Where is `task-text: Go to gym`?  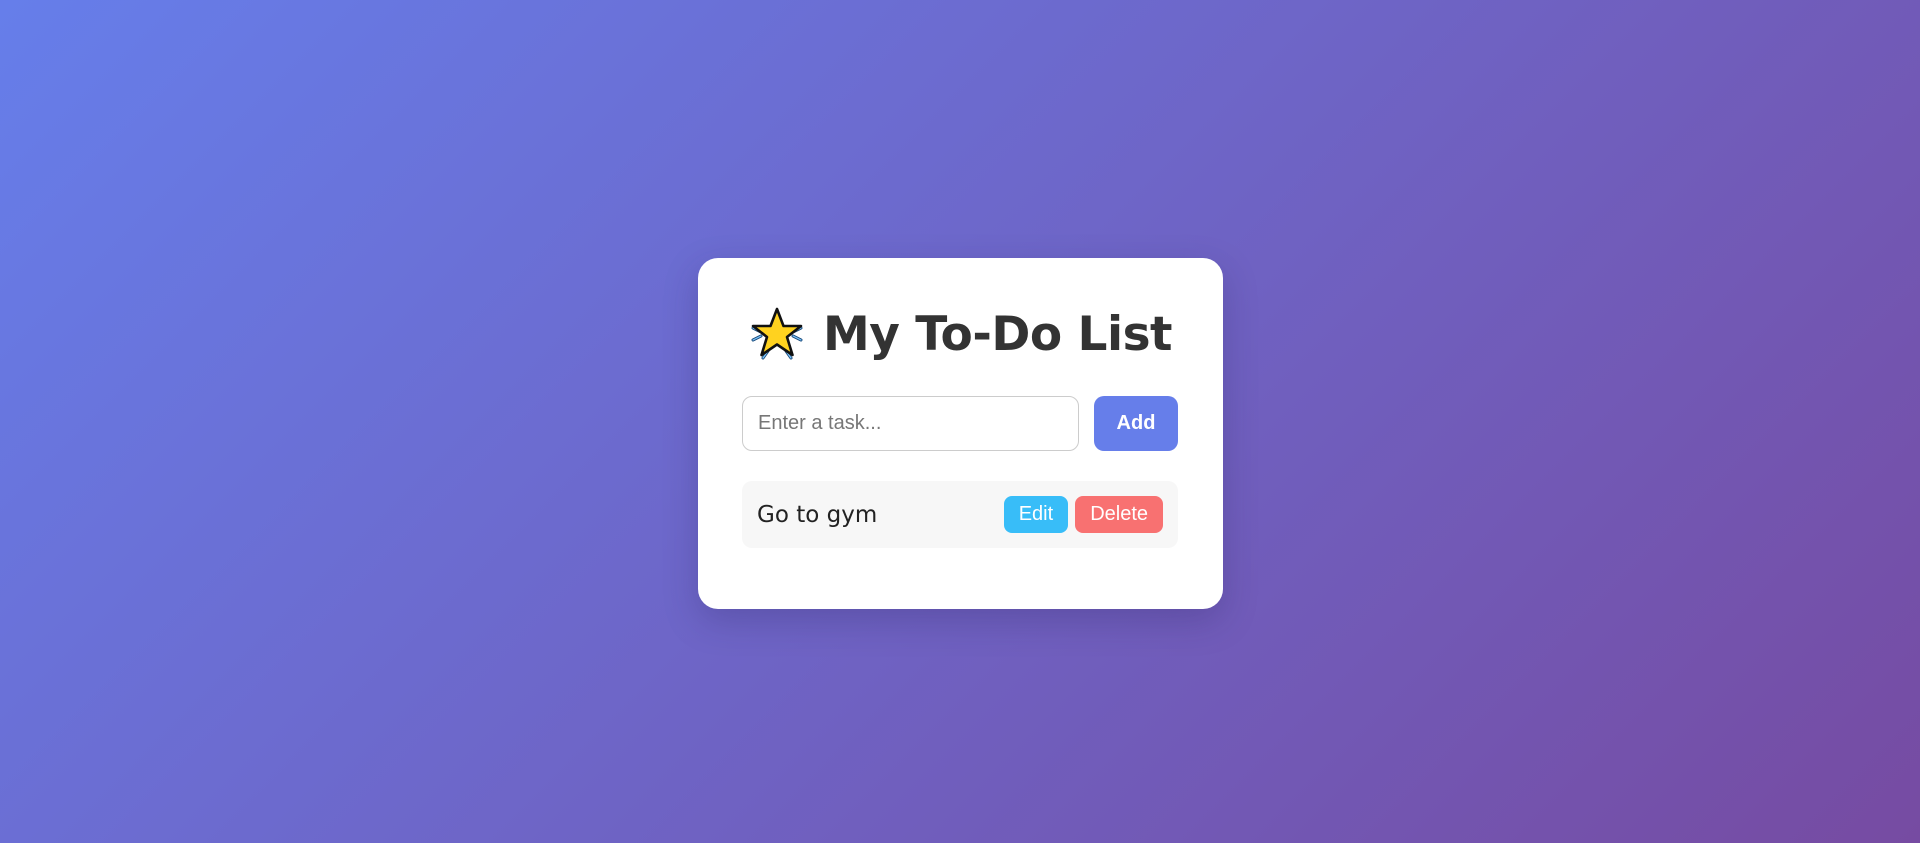 task-text: Go to gym is located at coordinates (817, 514).